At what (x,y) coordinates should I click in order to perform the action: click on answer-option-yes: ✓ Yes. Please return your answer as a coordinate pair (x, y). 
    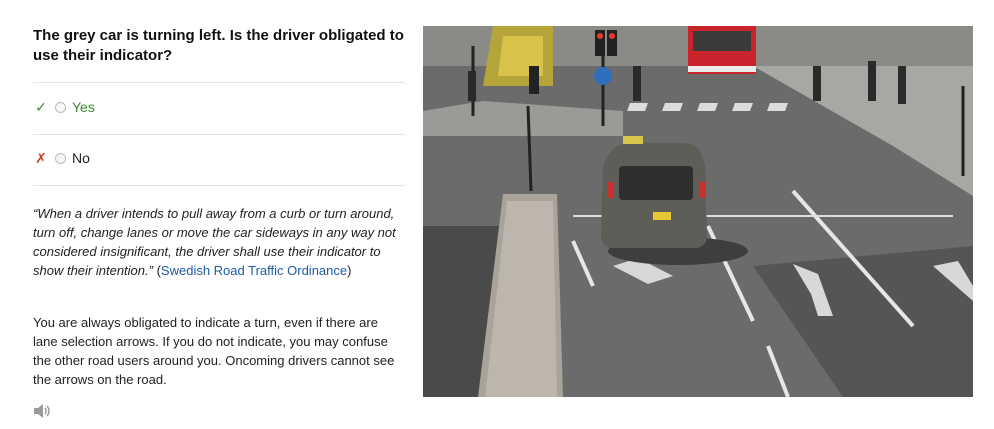
    Looking at the image, I should click on (64, 107).